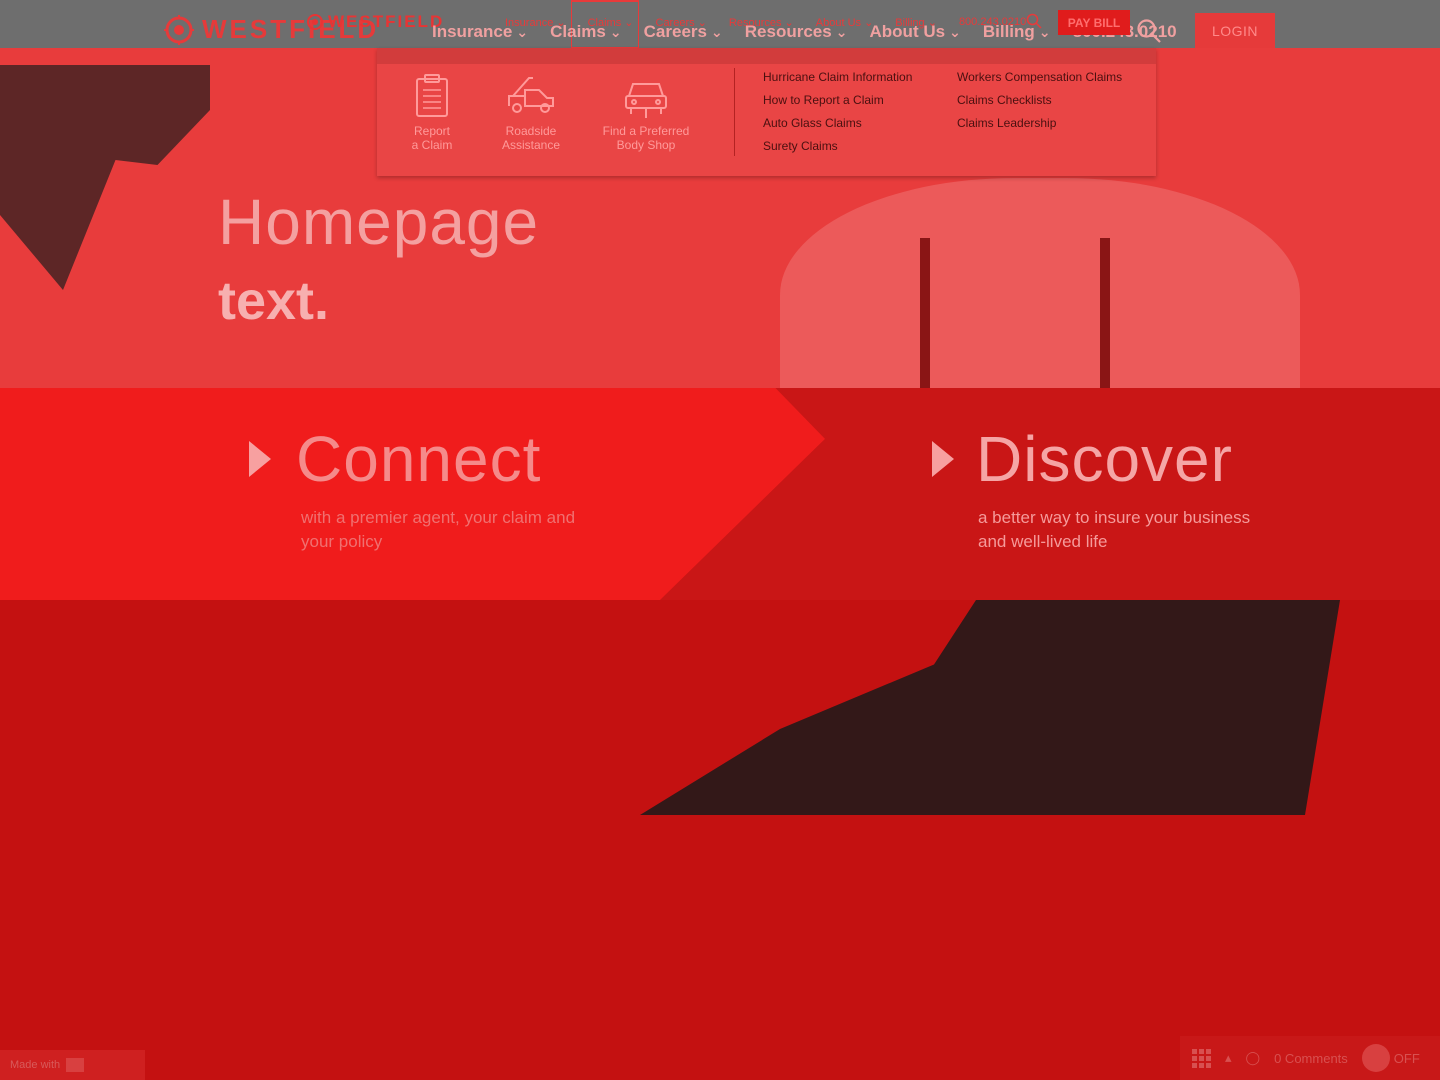 This screenshot has height=1080, width=1440. What do you see at coordinates (105, 177) in the screenshot?
I see `hero-image-shadow` at bounding box center [105, 177].